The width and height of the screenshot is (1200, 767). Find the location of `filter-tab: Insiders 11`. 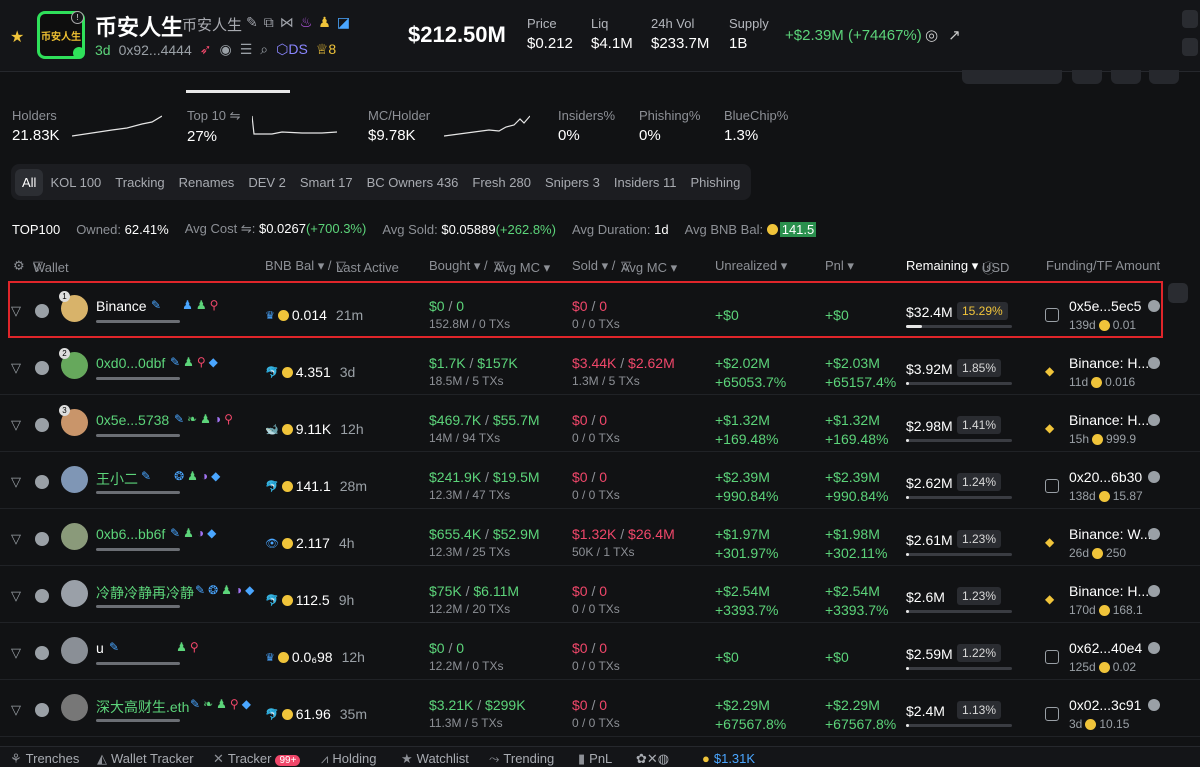

filter-tab: Insiders 11 is located at coordinates (645, 182).